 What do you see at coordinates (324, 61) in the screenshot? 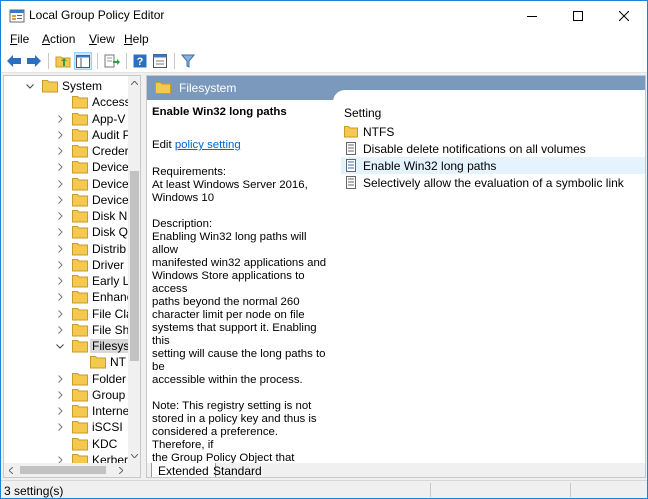
I see `toolbar: ?` at bounding box center [324, 61].